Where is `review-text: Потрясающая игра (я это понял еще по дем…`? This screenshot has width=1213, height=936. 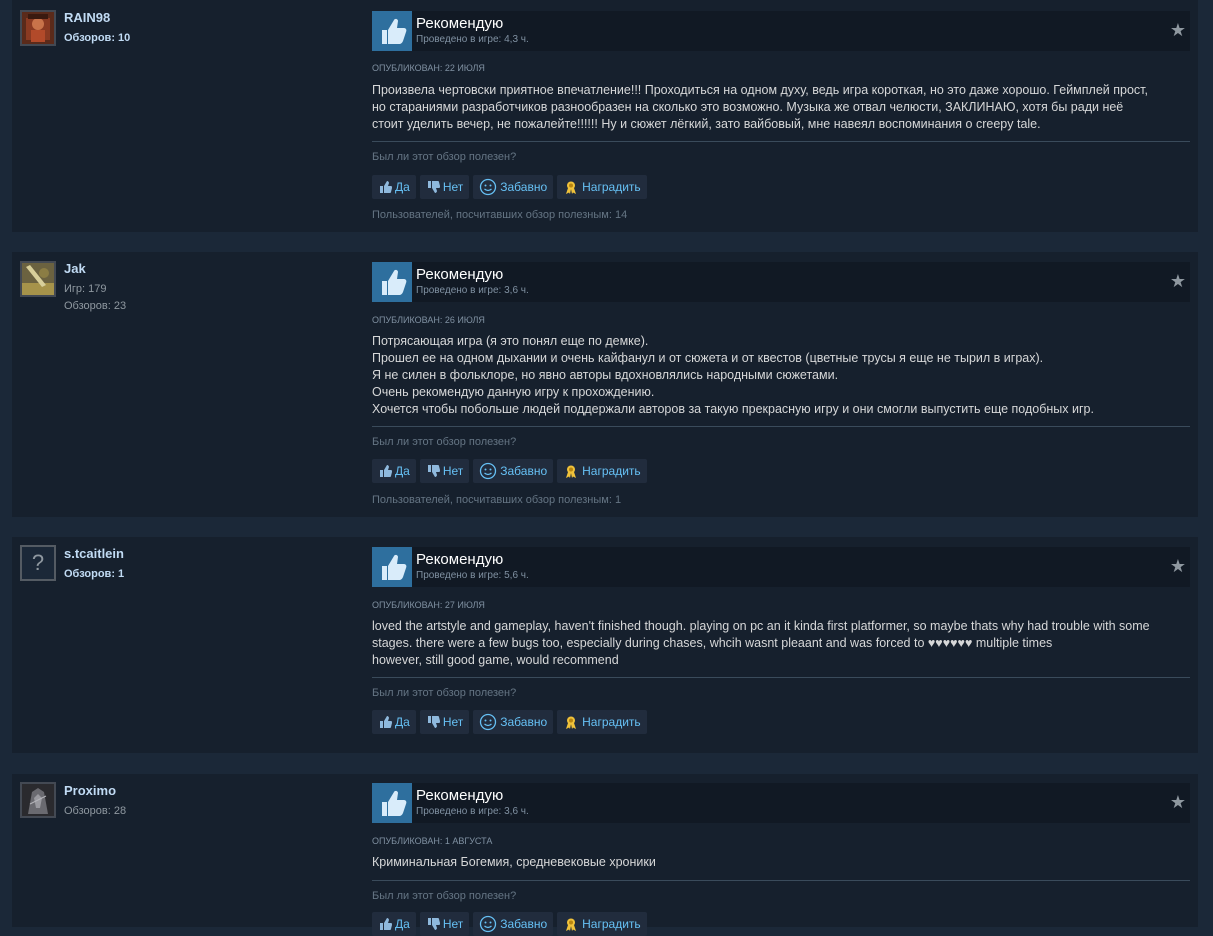 review-text: Потрясающая игра (я это понял еще по дем… is located at coordinates (781, 375).